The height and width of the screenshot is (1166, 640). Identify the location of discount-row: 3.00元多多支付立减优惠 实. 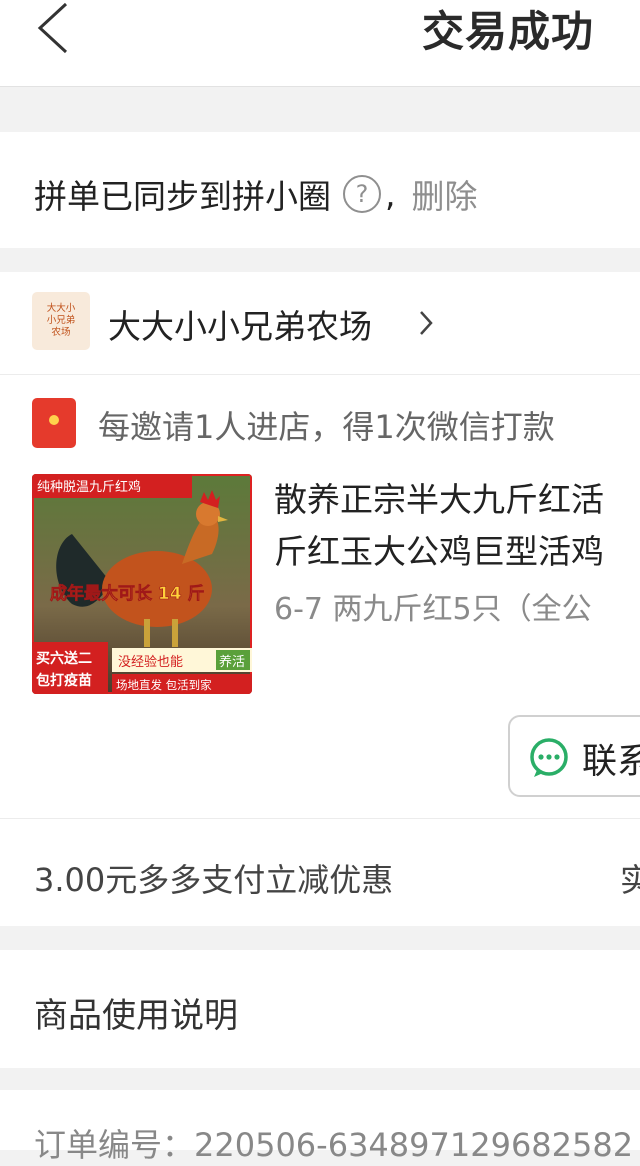
(320, 872).